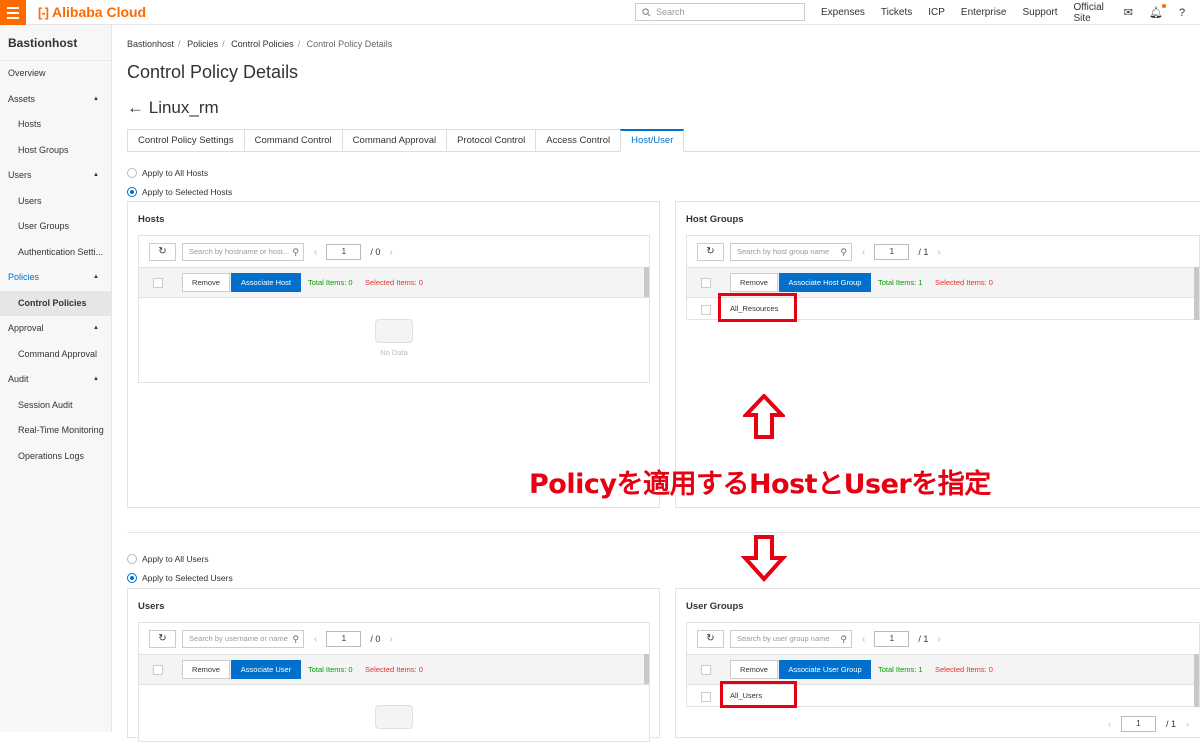 This screenshot has width=1200, height=742. What do you see at coordinates (13, 12) in the screenshot?
I see `hamburger-menu-icon` at bounding box center [13, 12].